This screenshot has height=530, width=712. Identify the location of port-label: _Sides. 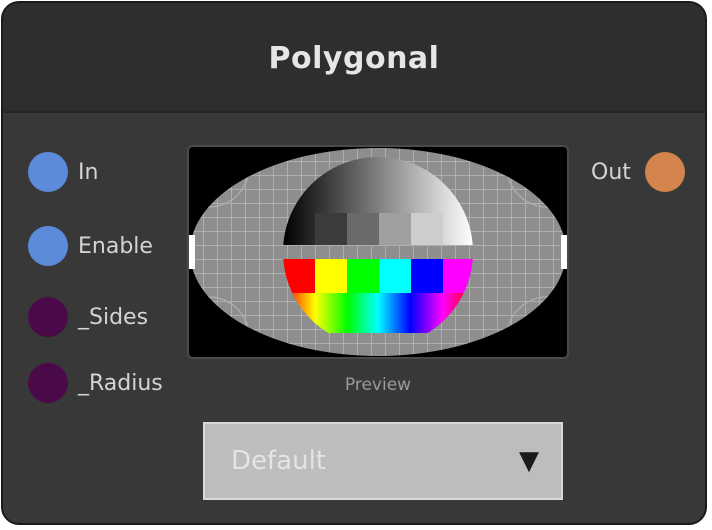
(113, 317).